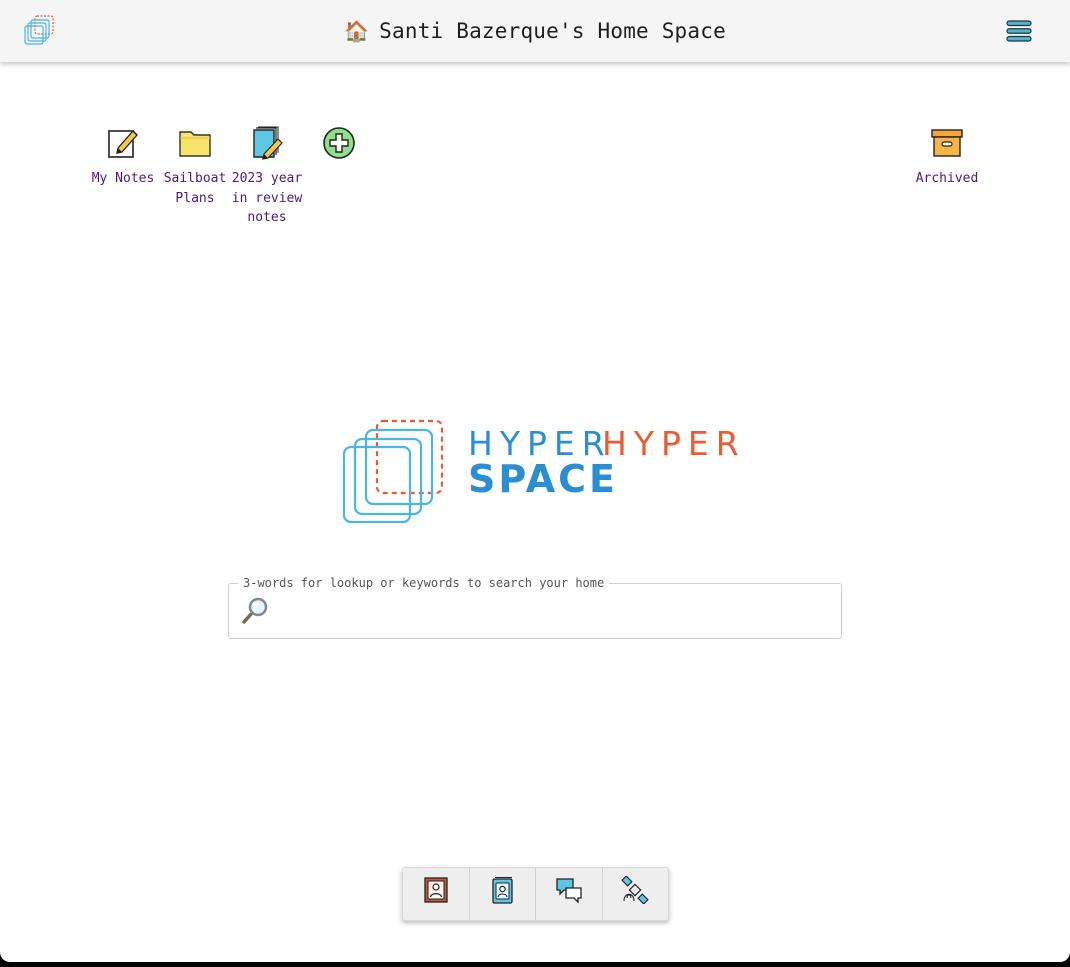  Describe the element at coordinates (195, 167) in the screenshot. I see `item-sailboat-plans: Sailboat Plans` at that location.